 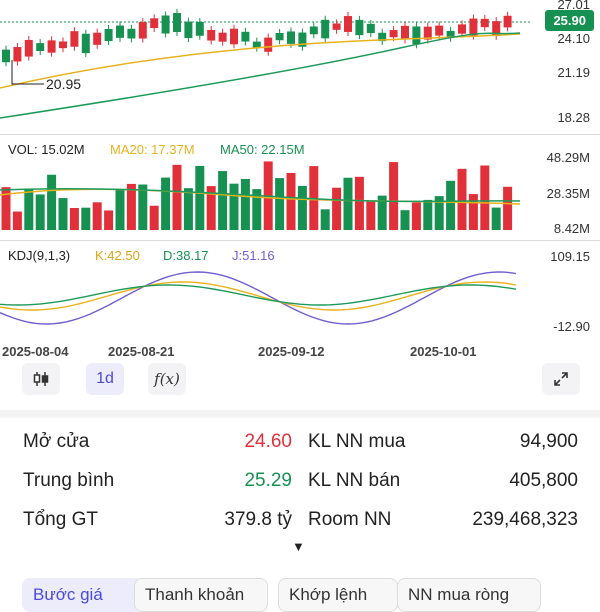 What do you see at coordinates (268, 441) in the screenshot?
I see `open-value: 24.60` at bounding box center [268, 441].